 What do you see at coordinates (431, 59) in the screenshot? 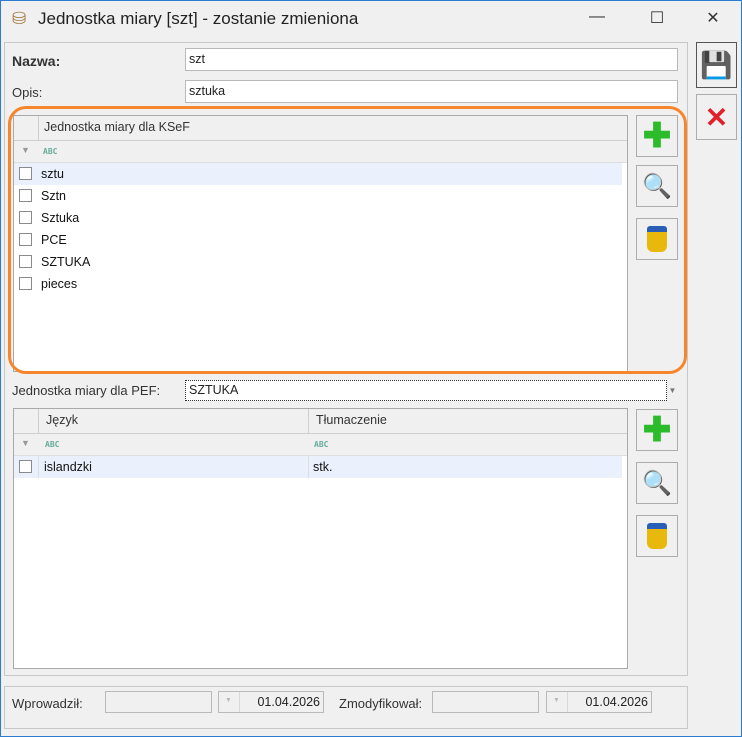
I see `nazwa-input: szt` at bounding box center [431, 59].